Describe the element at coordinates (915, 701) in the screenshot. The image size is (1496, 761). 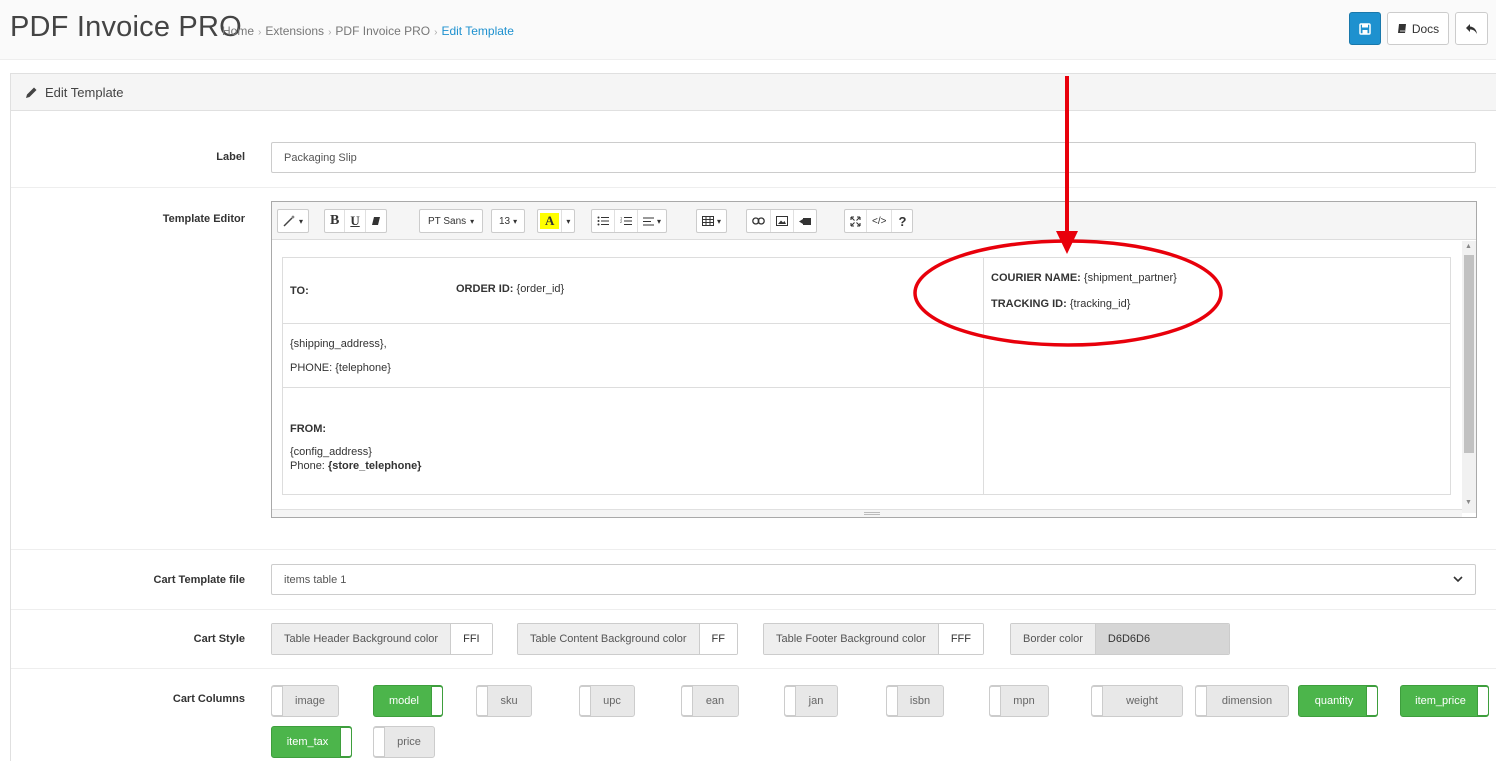
I see `toggle-isbn: isbn` at that location.